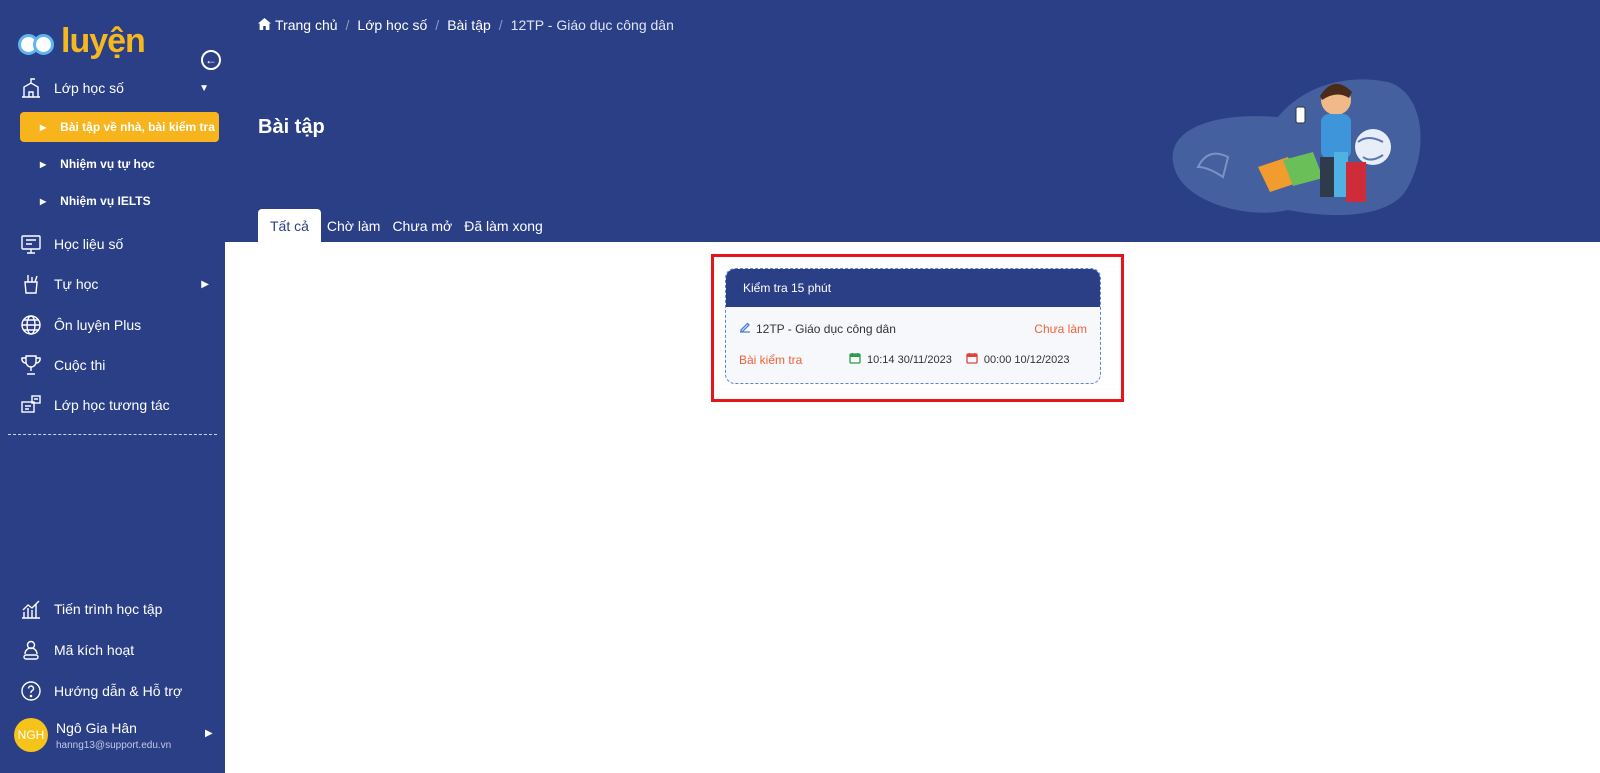  I want to click on sidebar-item-help-support: Hướng dẫn & Hỗ trợ, so click(112, 691).